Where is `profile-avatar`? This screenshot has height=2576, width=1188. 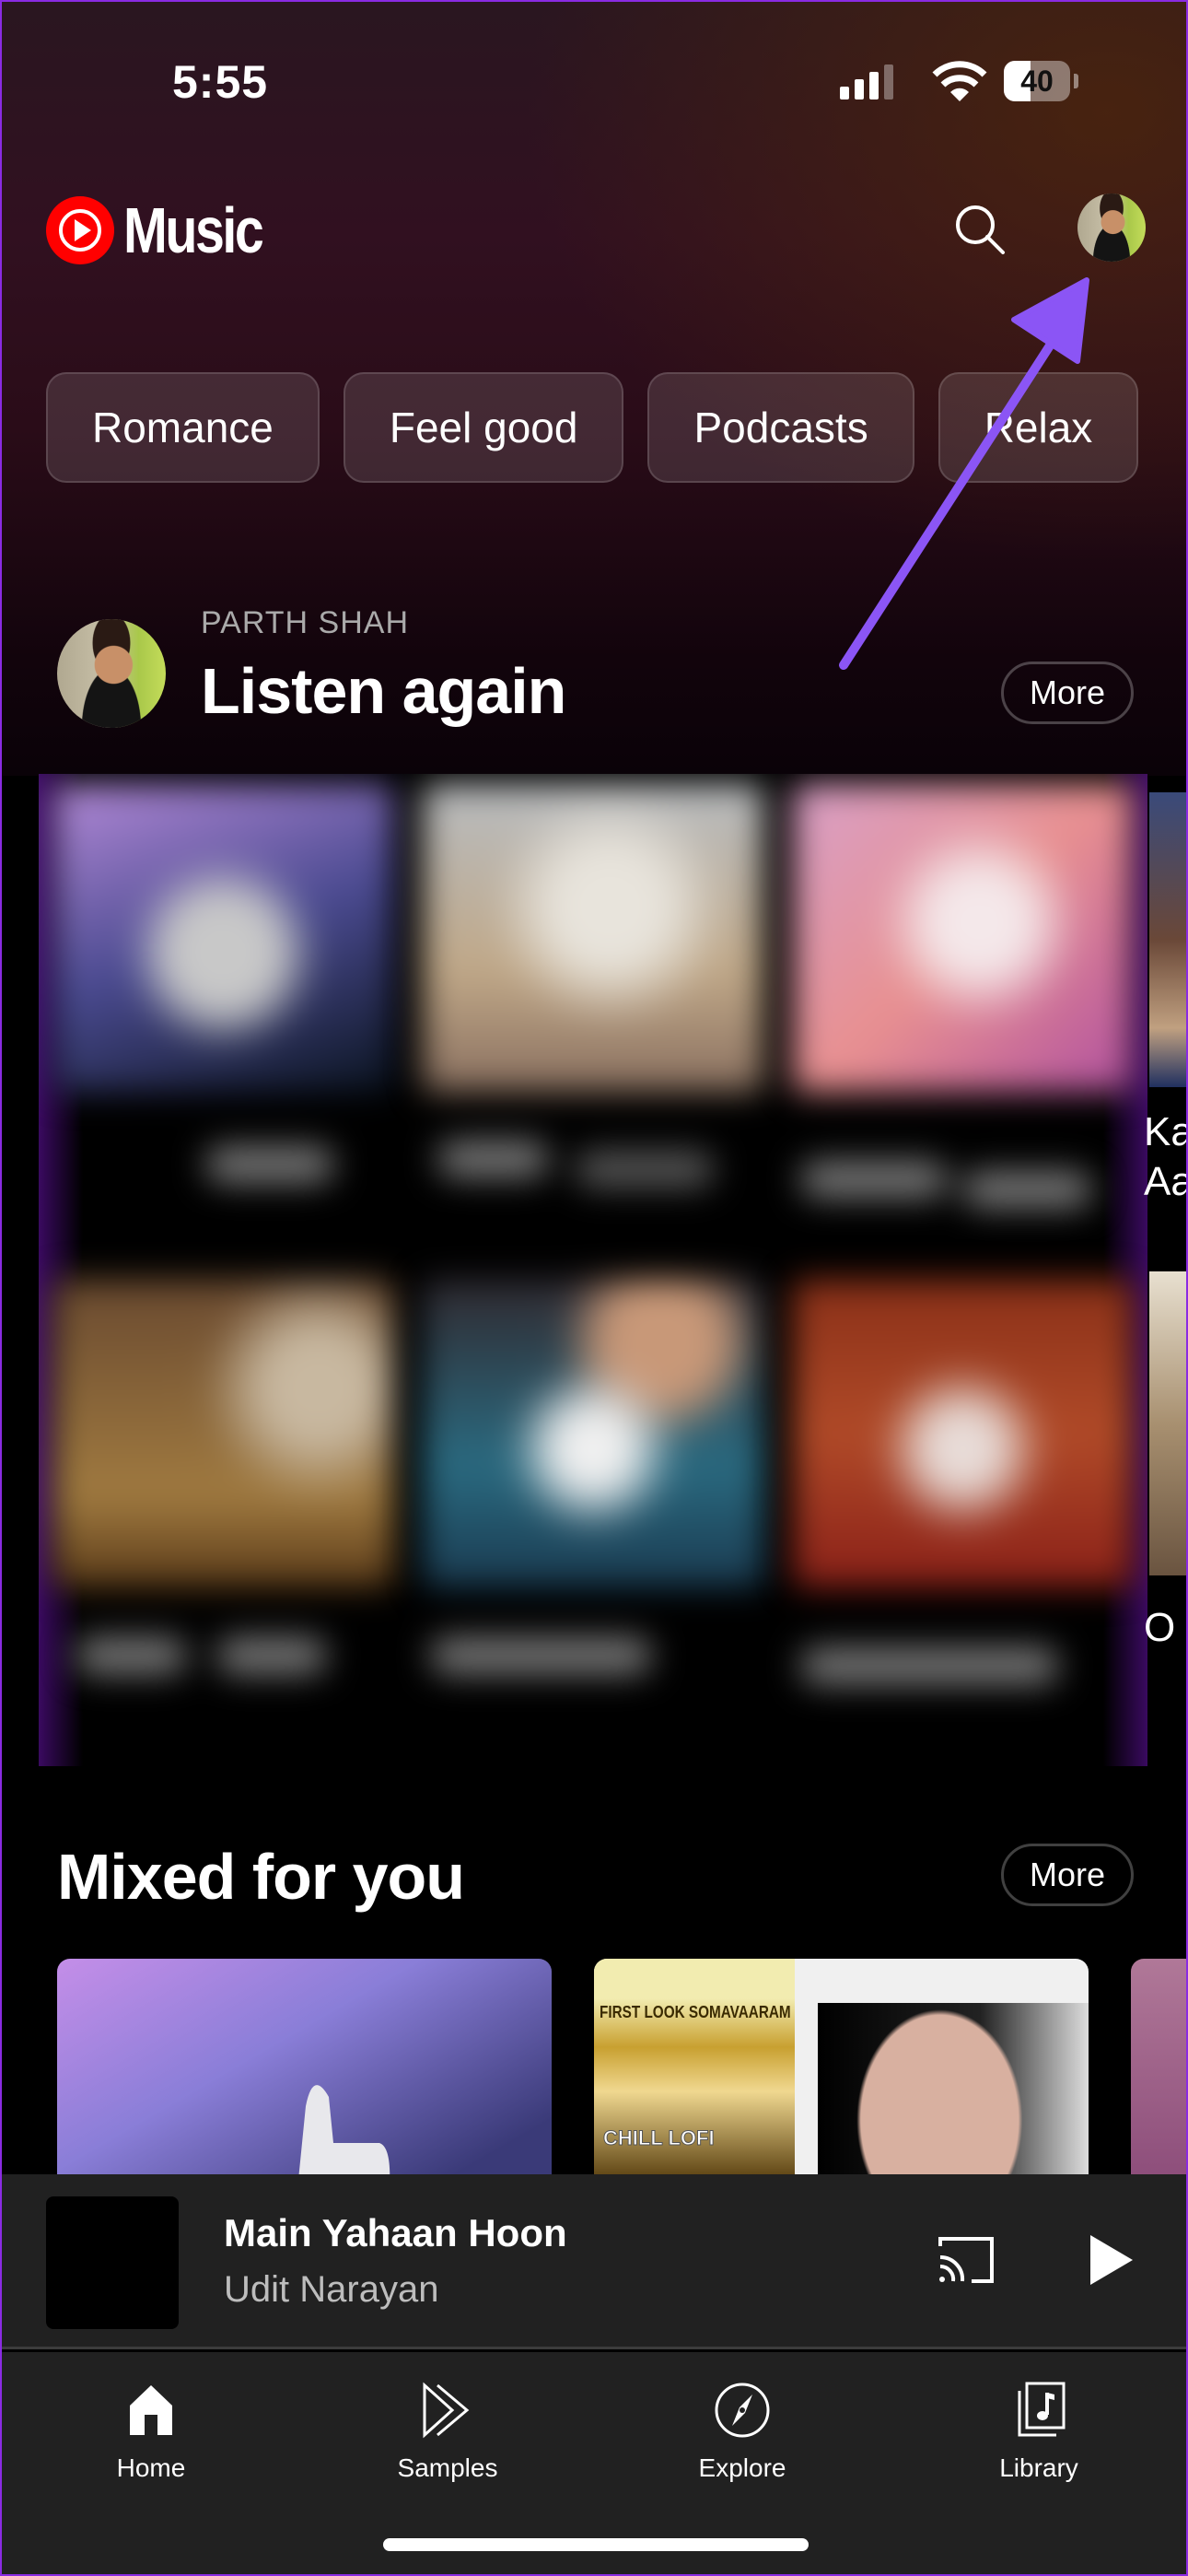 profile-avatar is located at coordinates (1111, 227).